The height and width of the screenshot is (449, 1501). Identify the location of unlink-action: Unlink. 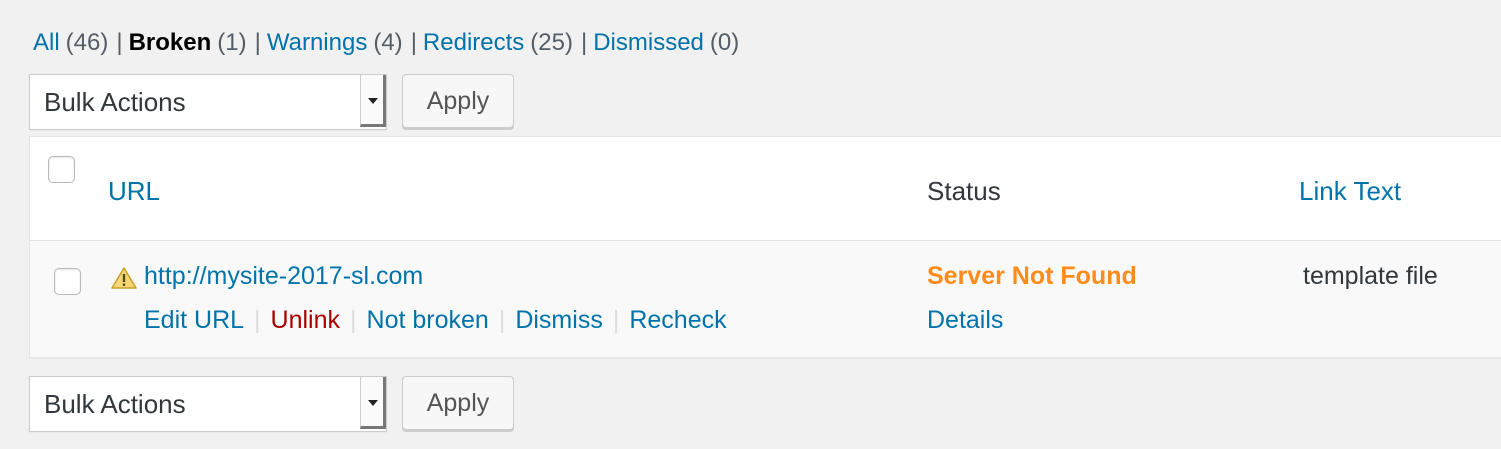
(305, 320).